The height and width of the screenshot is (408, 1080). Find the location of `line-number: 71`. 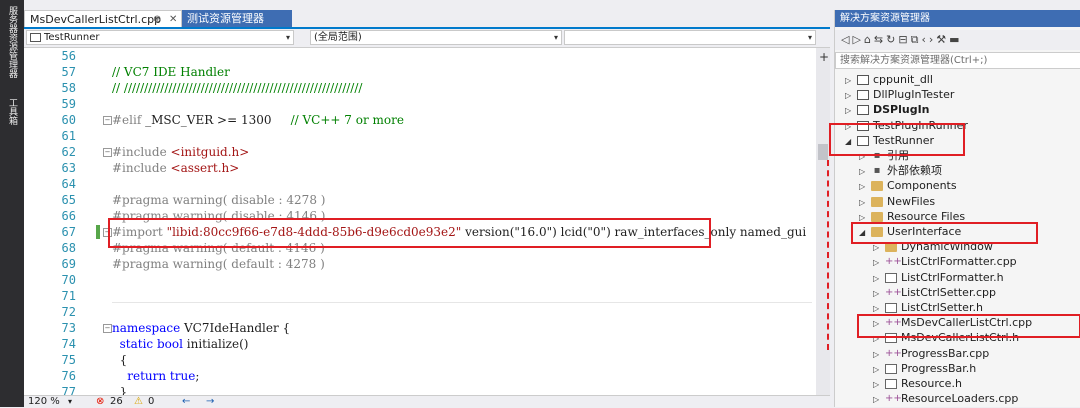

line-number: 71 is located at coordinates (68, 296).